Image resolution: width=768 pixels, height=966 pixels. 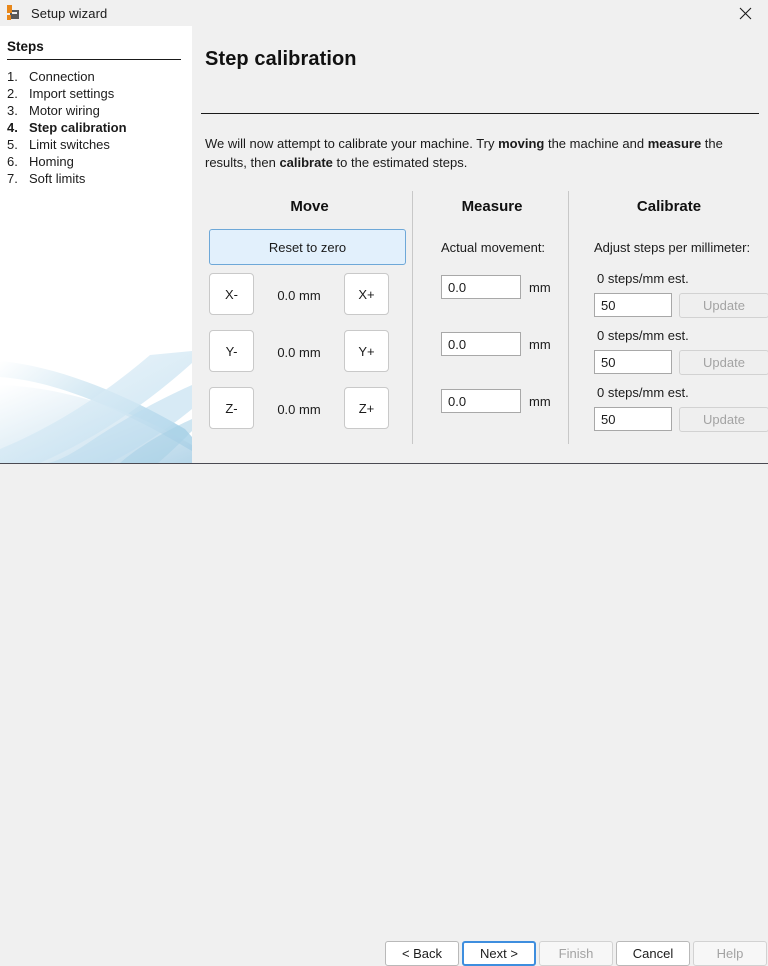 What do you see at coordinates (51, 161) in the screenshot?
I see `step-label: Homing` at bounding box center [51, 161].